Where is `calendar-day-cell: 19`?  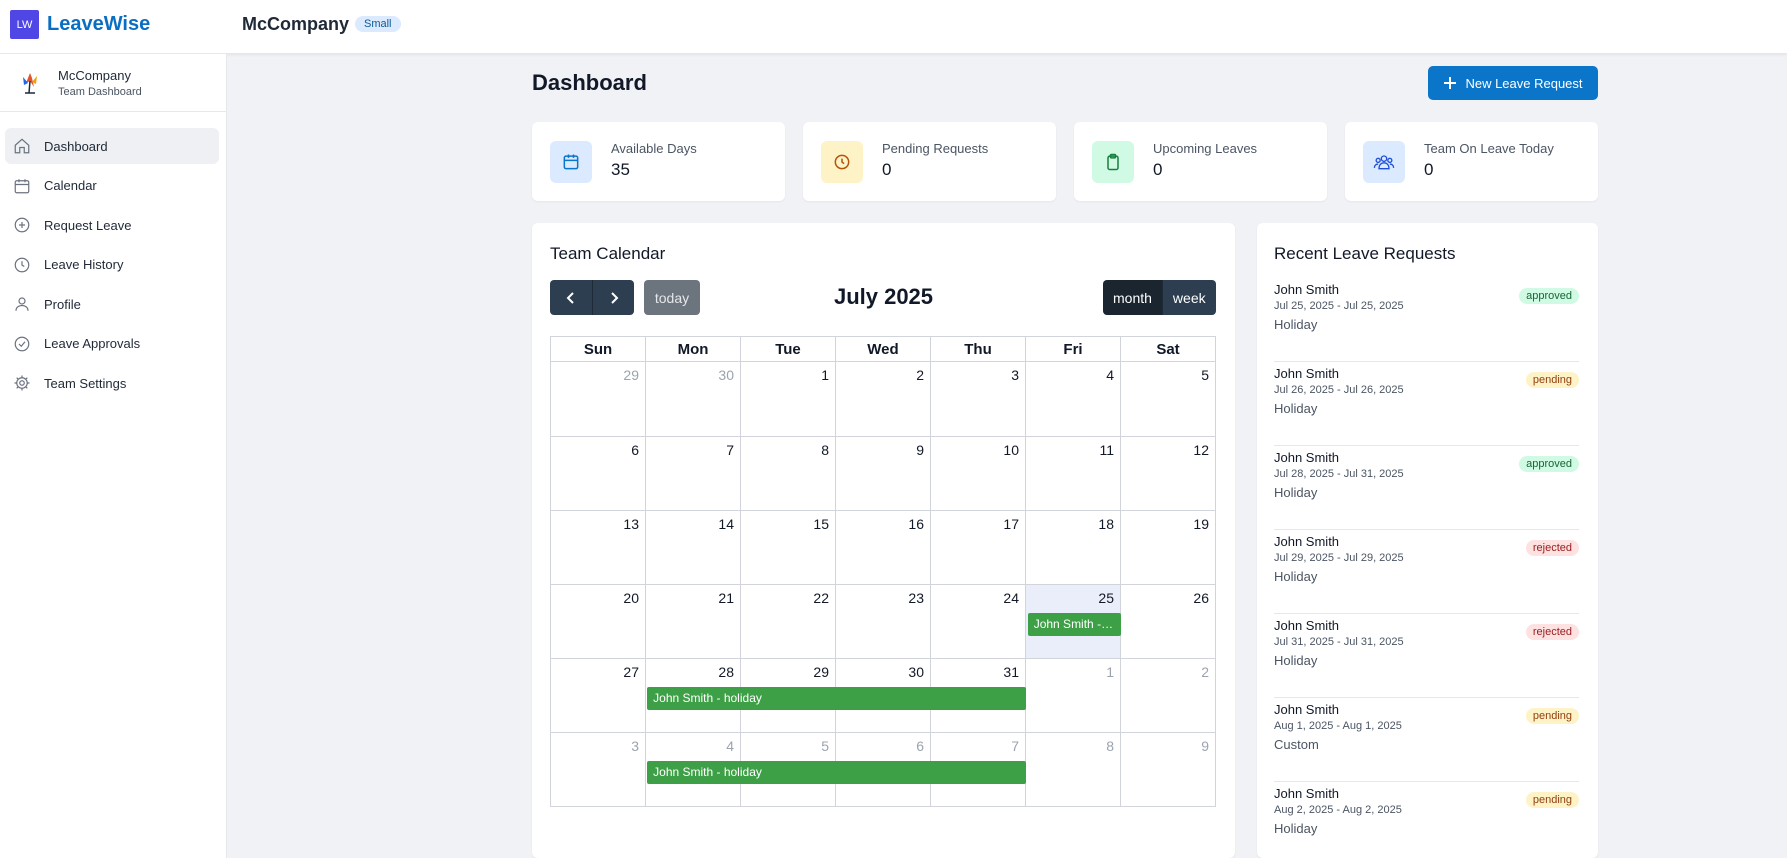 calendar-day-cell: 19 is located at coordinates (1167, 547).